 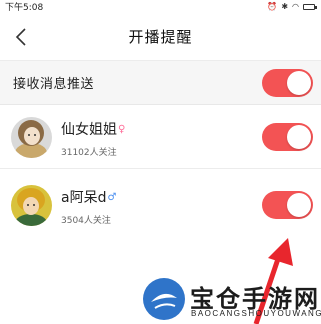 What do you see at coordinates (112, 197) in the screenshot?
I see `male-icon: ♂` at bounding box center [112, 197].